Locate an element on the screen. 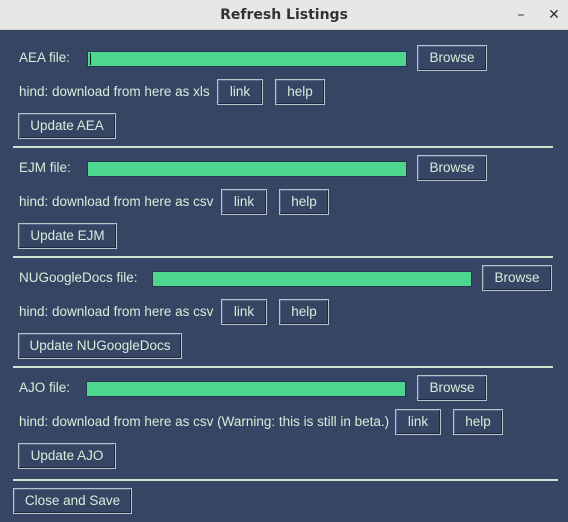  minimize-icon: – is located at coordinates (521, 15).